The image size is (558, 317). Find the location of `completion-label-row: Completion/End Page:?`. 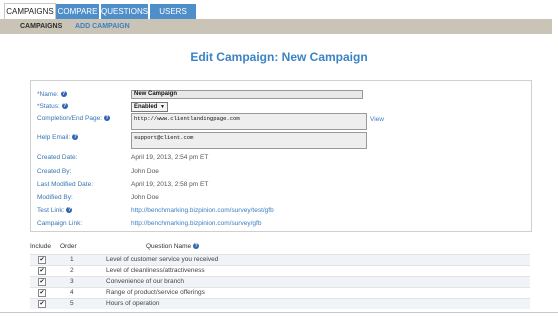

completion-label-row: Completion/End Page:? is located at coordinates (74, 118).